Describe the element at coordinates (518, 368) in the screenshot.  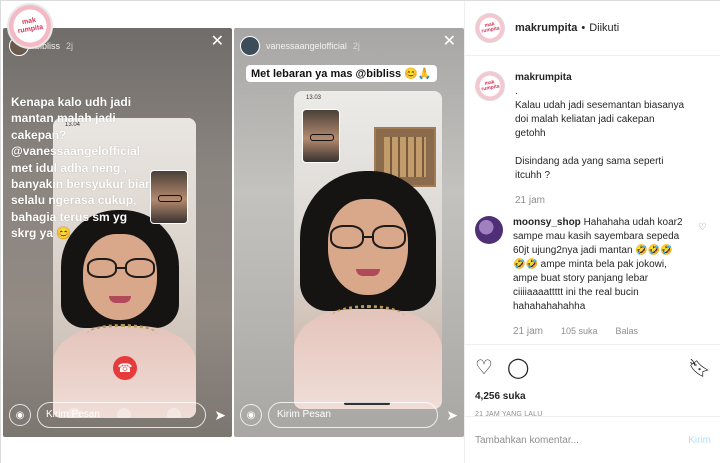
I see `comment-icon: ◯` at that location.